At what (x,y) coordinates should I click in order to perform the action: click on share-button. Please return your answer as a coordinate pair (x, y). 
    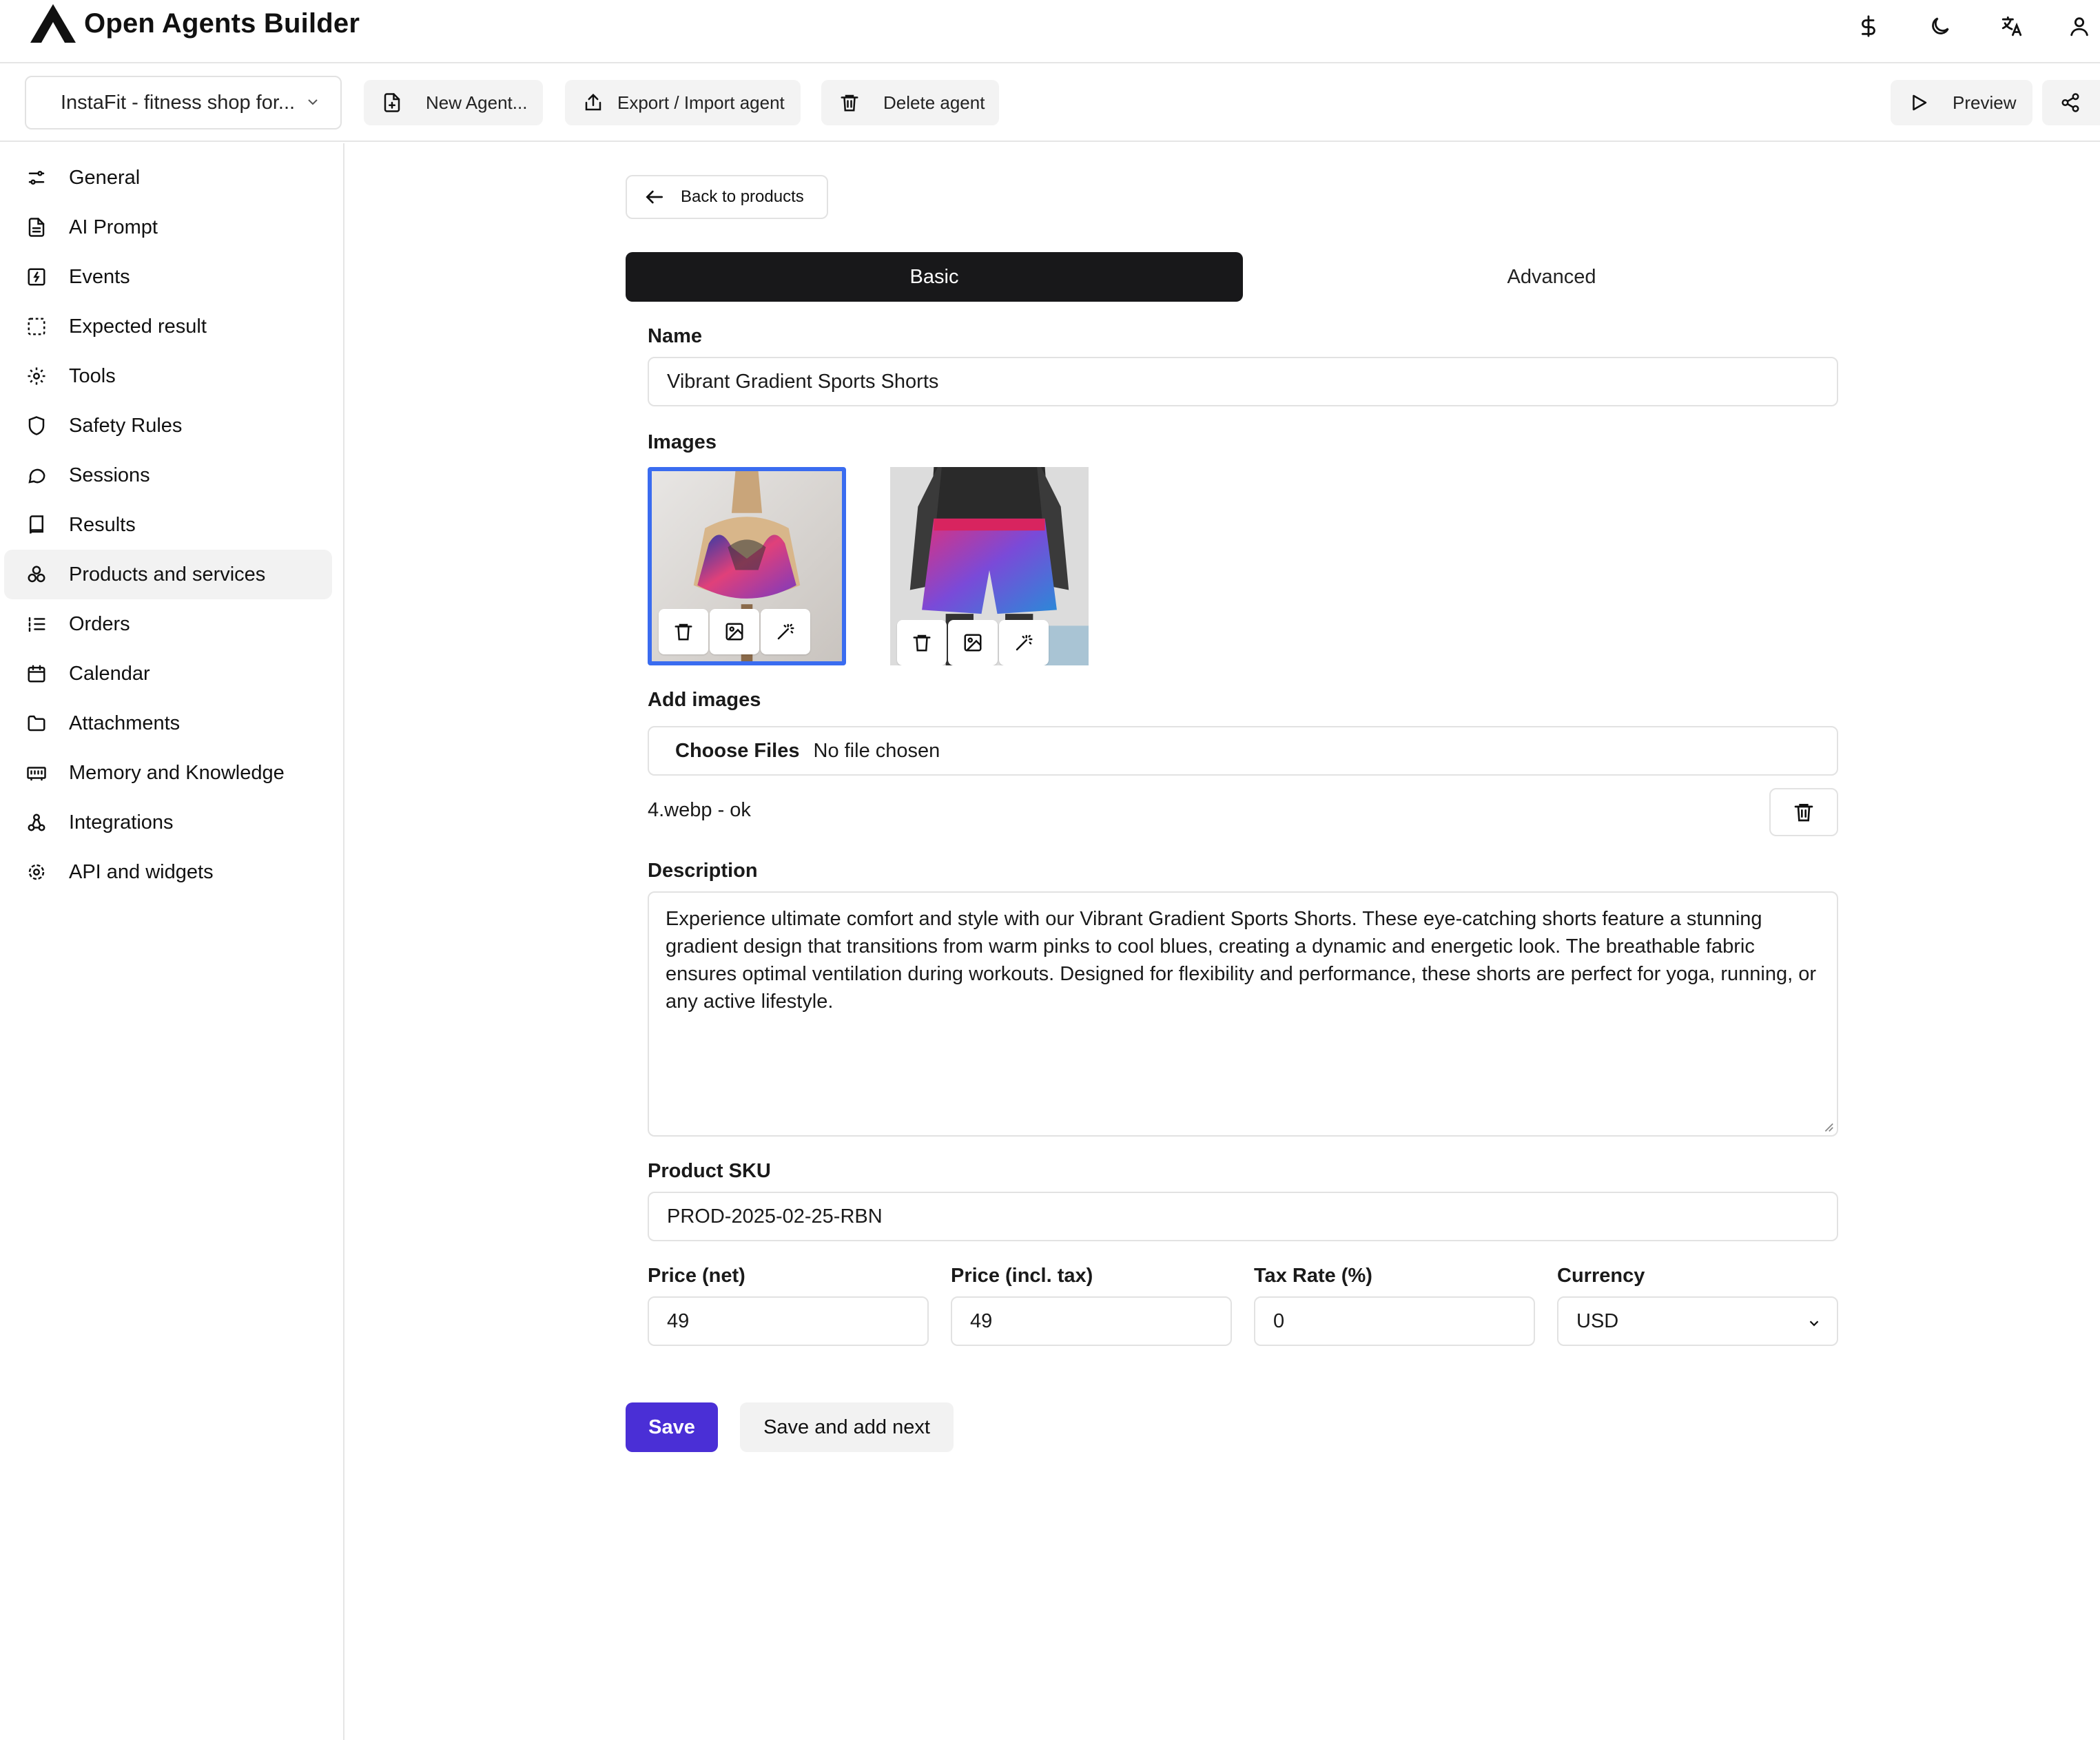
    Looking at the image, I should click on (2071, 102).